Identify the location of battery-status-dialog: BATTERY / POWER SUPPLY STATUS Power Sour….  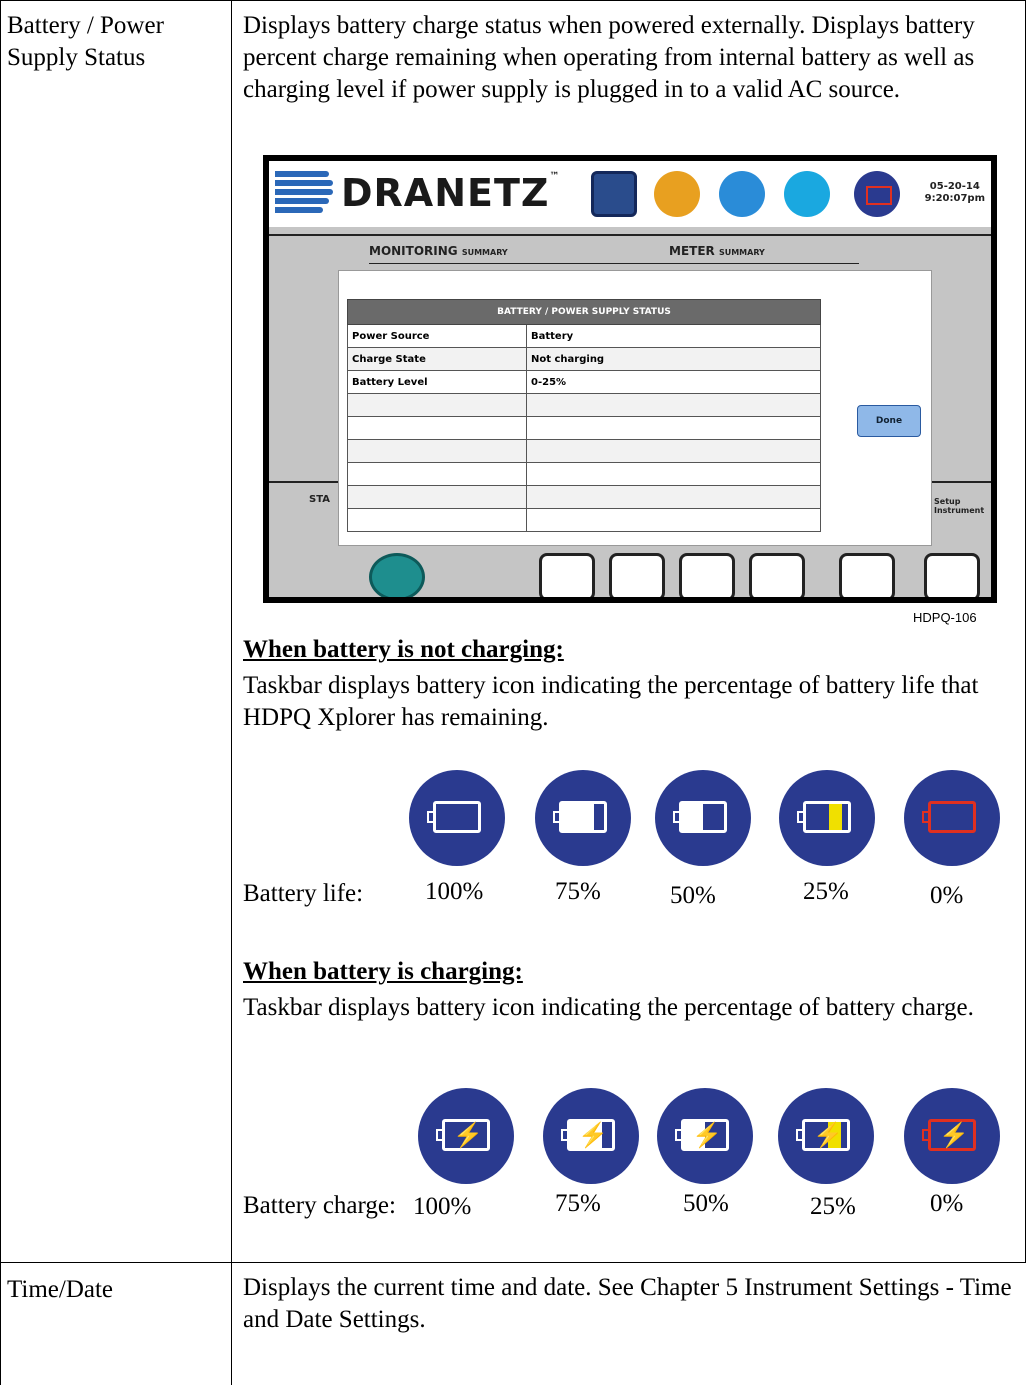
(635, 408).